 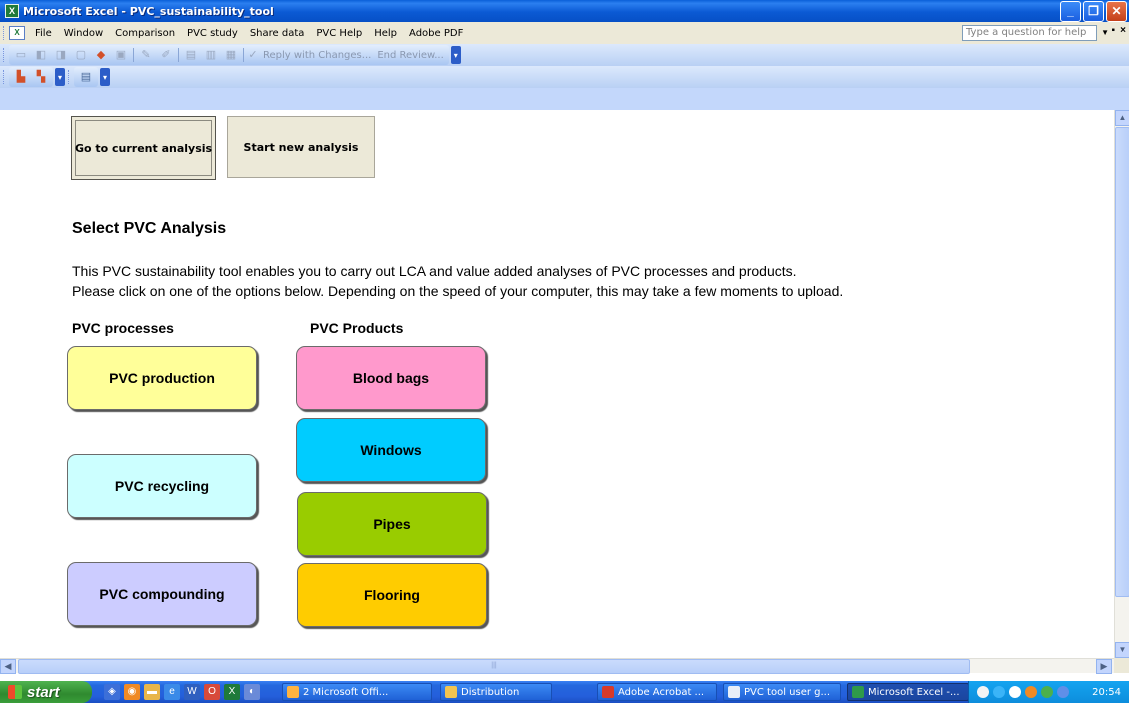 What do you see at coordinates (1104, 666) in the screenshot?
I see `scroll-right-icon: ▶` at bounding box center [1104, 666].